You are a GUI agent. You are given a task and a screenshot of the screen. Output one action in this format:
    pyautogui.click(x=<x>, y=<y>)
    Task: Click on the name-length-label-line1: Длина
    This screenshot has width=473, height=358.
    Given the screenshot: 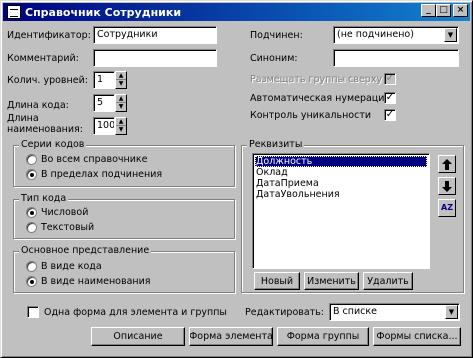 What is the action you would take?
    pyautogui.click(x=23, y=118)
    